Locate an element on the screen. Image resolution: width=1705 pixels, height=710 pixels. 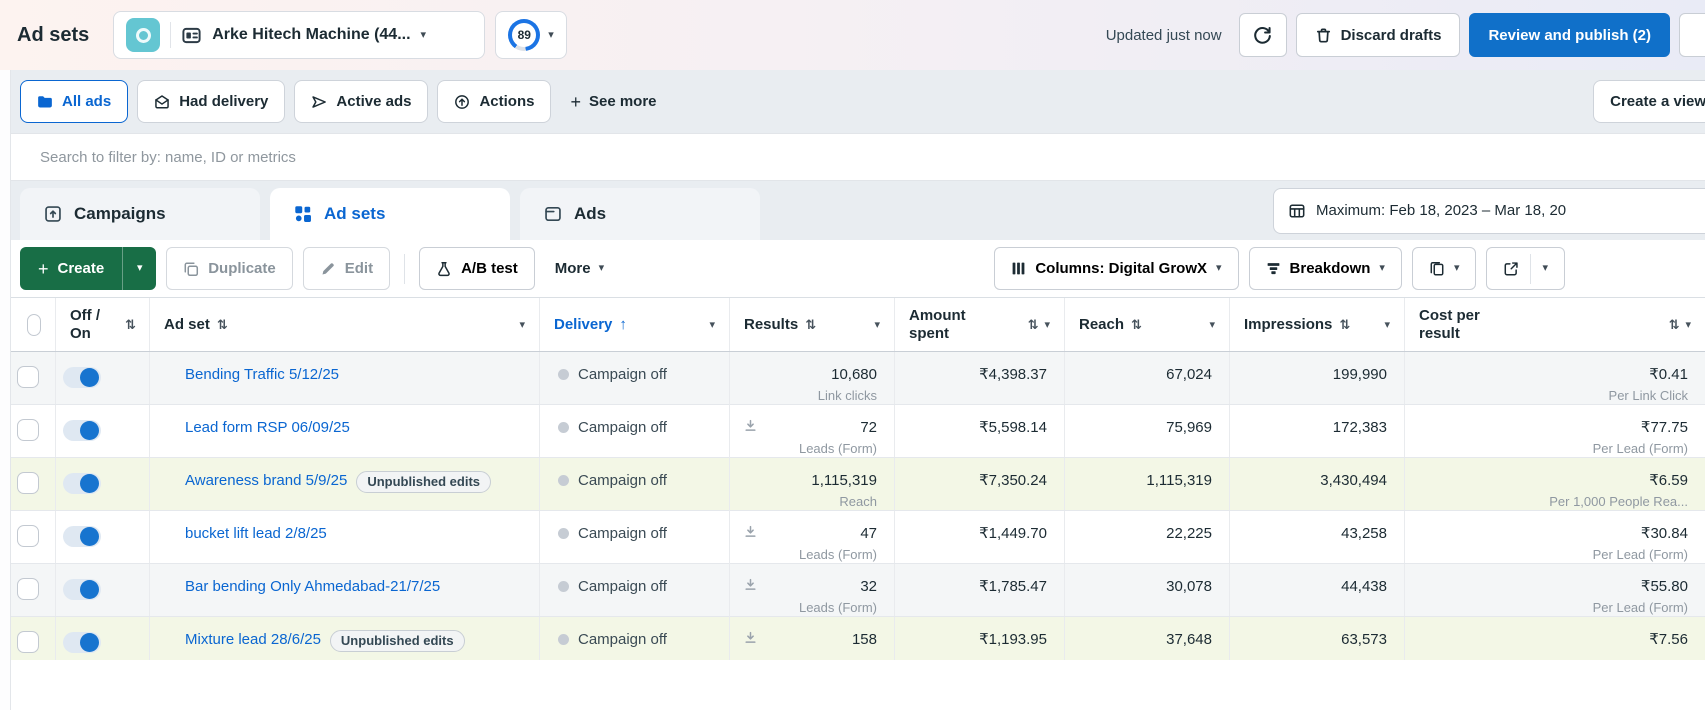
adset-name-link: bucket lift lead 2/8/25 is located at coordinates (256, 534).